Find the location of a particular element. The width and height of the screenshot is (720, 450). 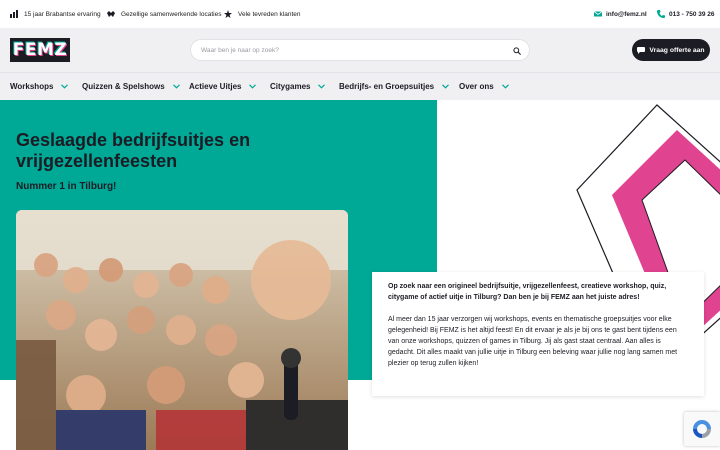

nav-item-label: Workshops is located at coordinates (32, 86).